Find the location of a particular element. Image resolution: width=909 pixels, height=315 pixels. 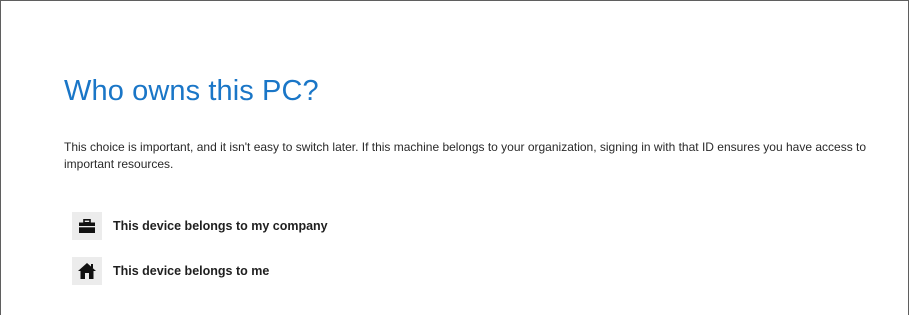

page-title: Who owns this PC? is located at coordinates (191, 91).